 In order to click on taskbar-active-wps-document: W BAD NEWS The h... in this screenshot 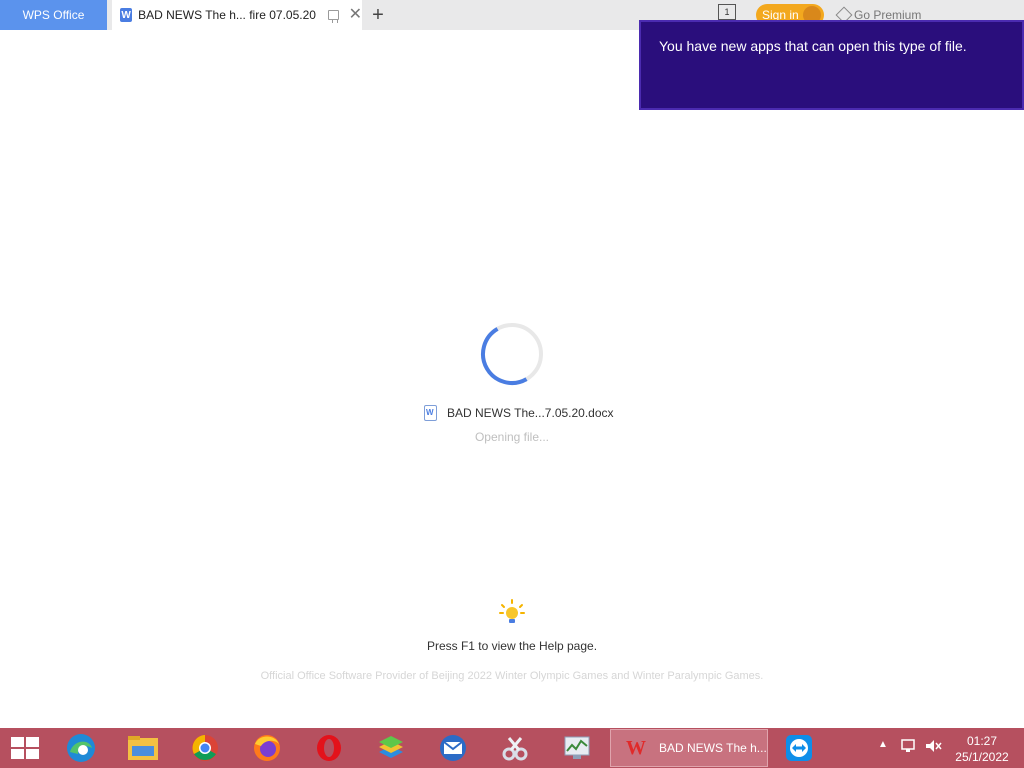, I will do `click(689, 748)`.